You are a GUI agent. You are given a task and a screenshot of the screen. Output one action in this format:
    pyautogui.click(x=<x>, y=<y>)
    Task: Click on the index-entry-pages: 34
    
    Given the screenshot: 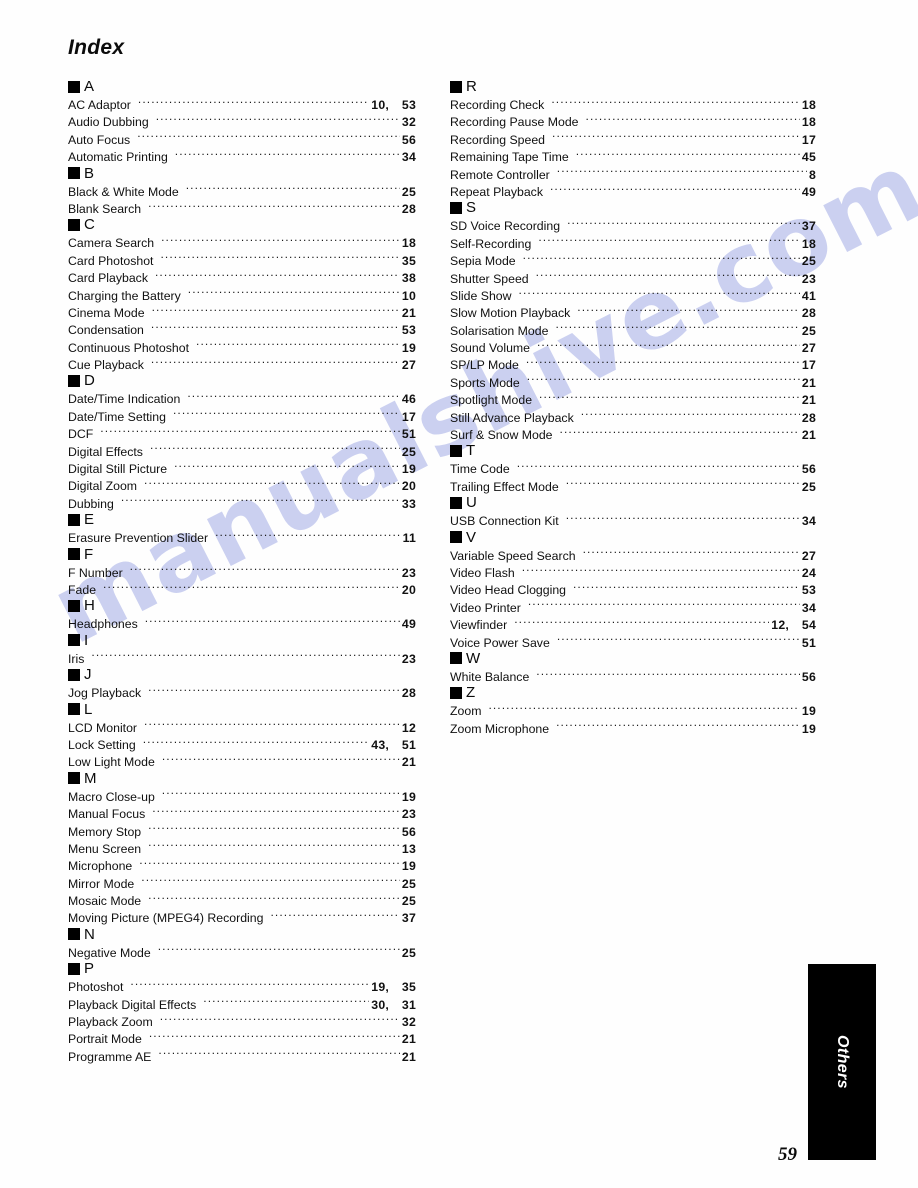 What is the action you would take?
    pyautogui.click(x=808, y=607)
    